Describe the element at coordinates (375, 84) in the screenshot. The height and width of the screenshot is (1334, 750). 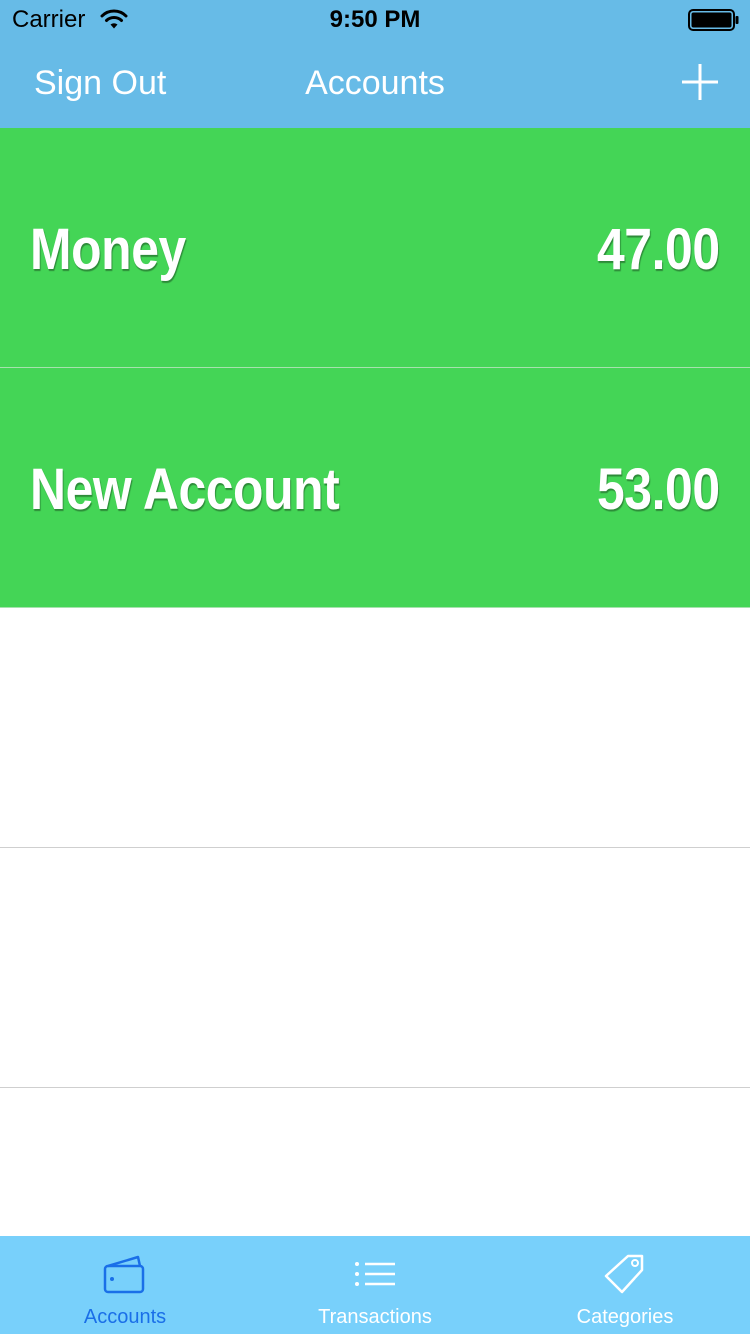
I see `navigation-bar: Sign Out Accounts` at that location.